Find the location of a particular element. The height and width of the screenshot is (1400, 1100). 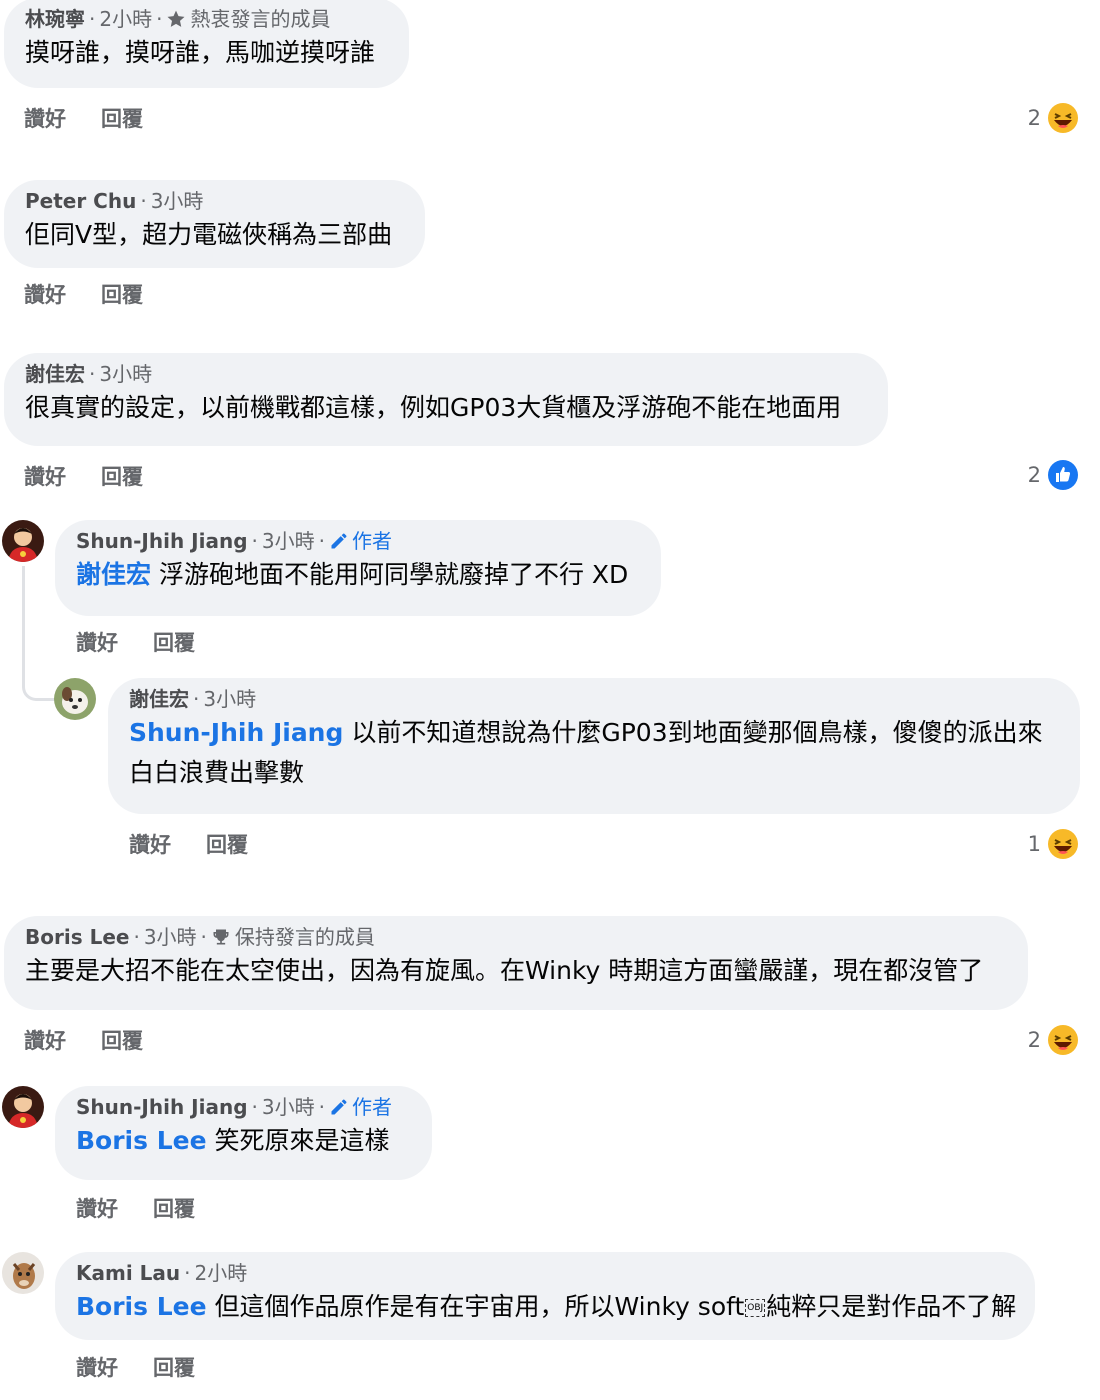

comment-body: 笑死原來是這樣 is located at coordinates (298, 1140).